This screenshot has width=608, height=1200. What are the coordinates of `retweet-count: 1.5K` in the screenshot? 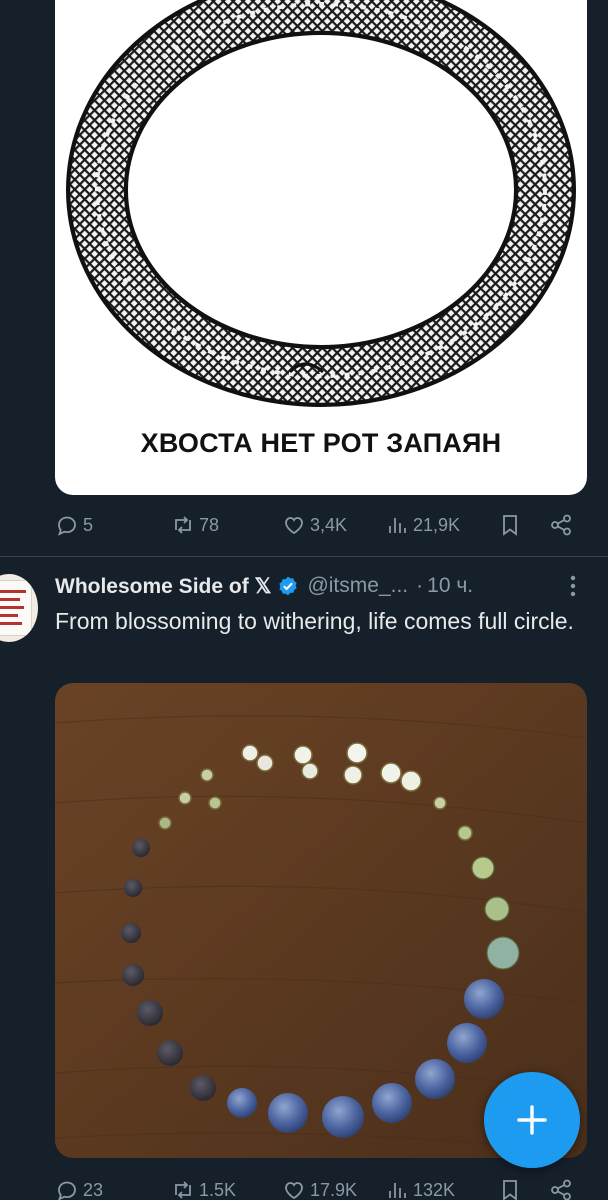 It's located at (218, 1189).